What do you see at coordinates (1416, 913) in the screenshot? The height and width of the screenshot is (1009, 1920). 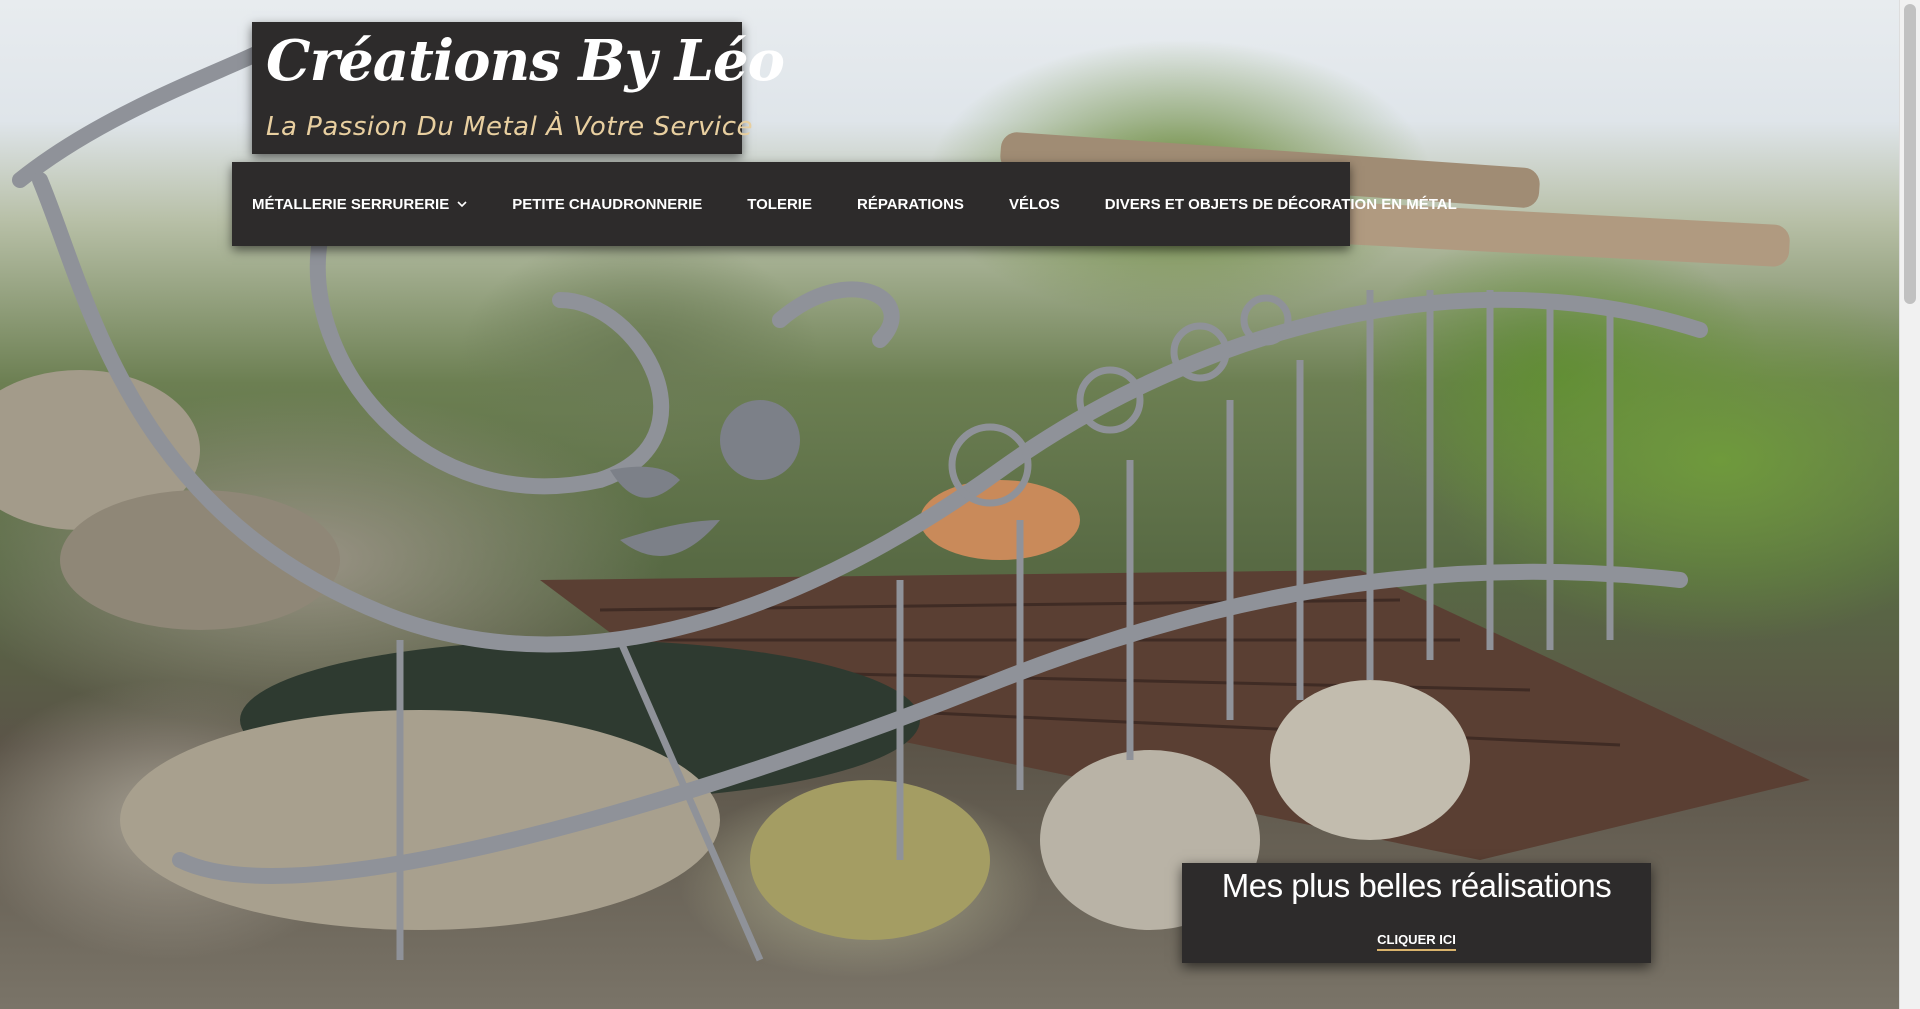 I see `featured-works-box: Mes plus belles réalisations CLIQUER ICI` at bounding box center [1416, 913].